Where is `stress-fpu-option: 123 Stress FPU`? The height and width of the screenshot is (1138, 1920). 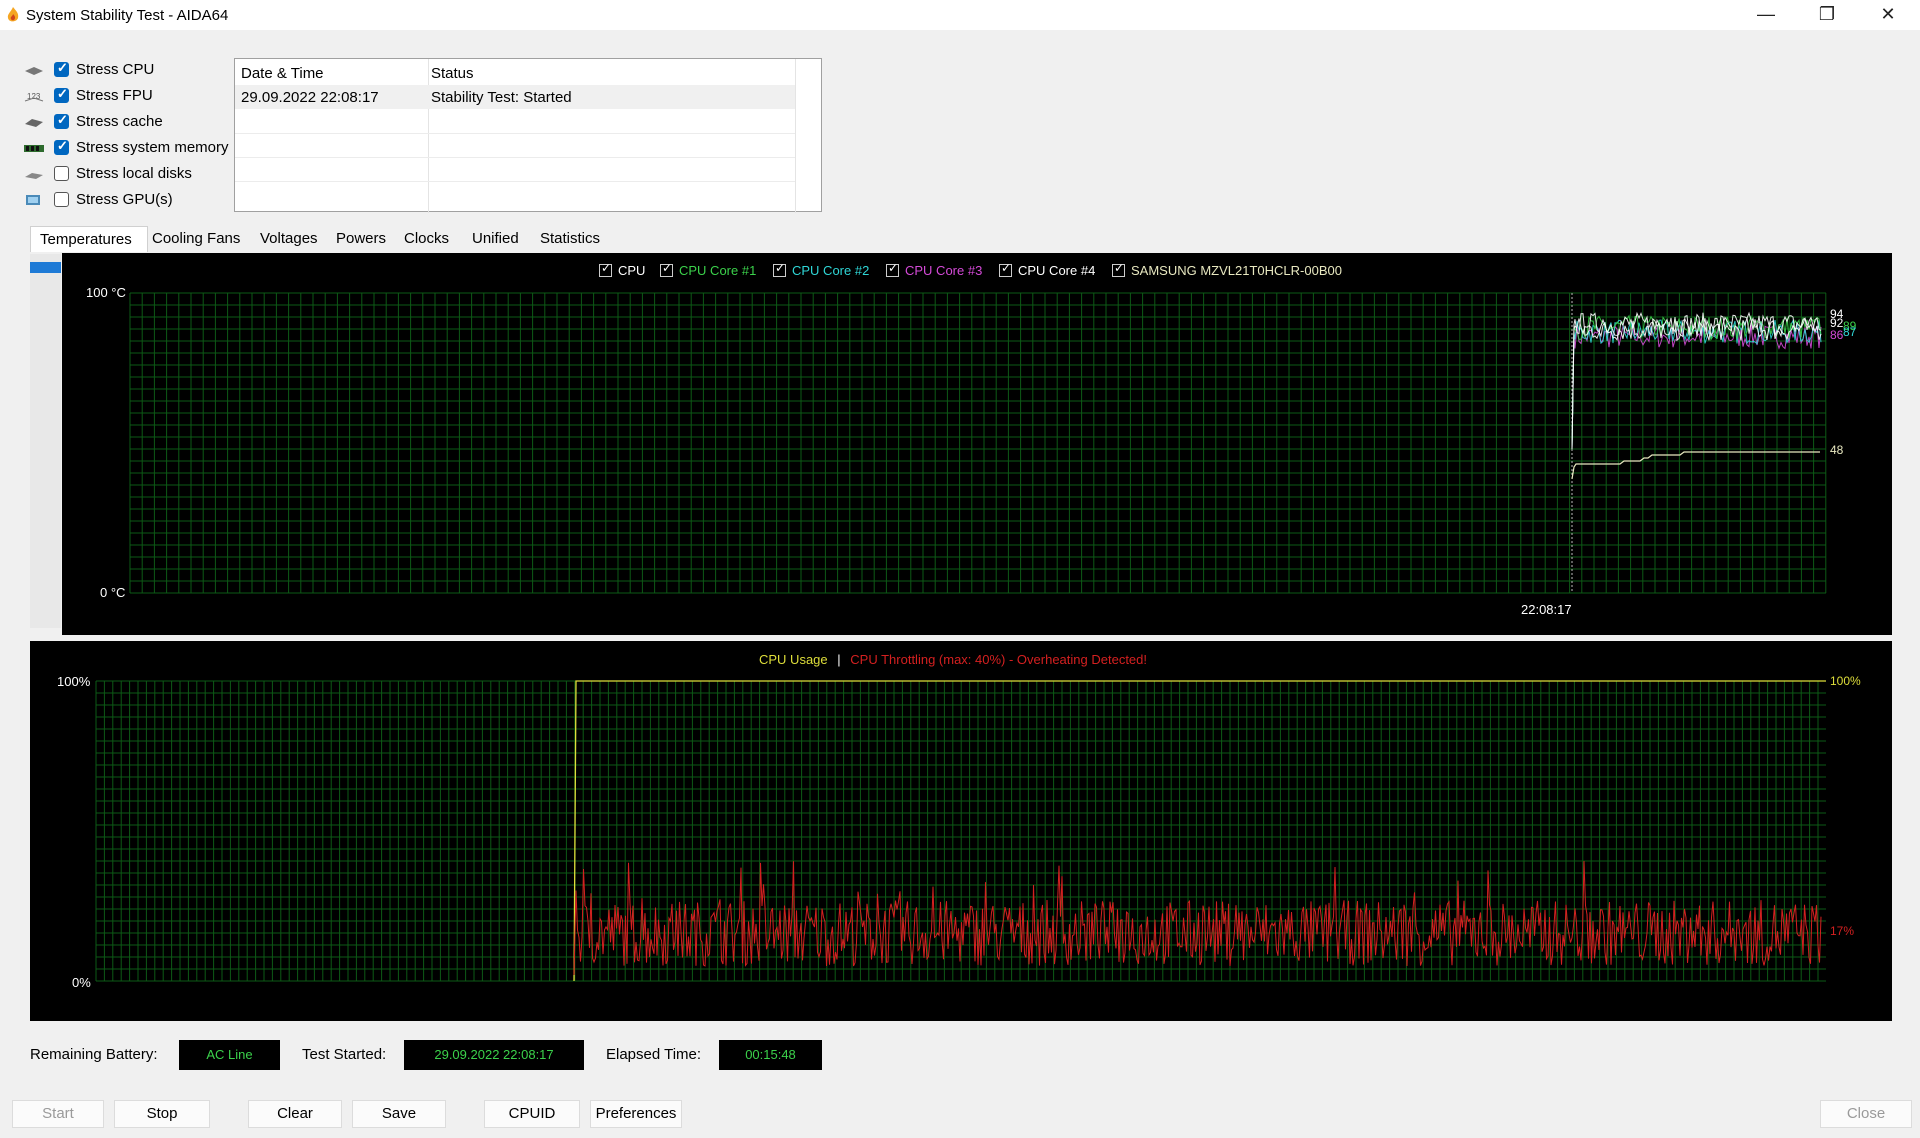 stress-fpu-option: 123 Stress FPU is located at coordinates (134, 97).